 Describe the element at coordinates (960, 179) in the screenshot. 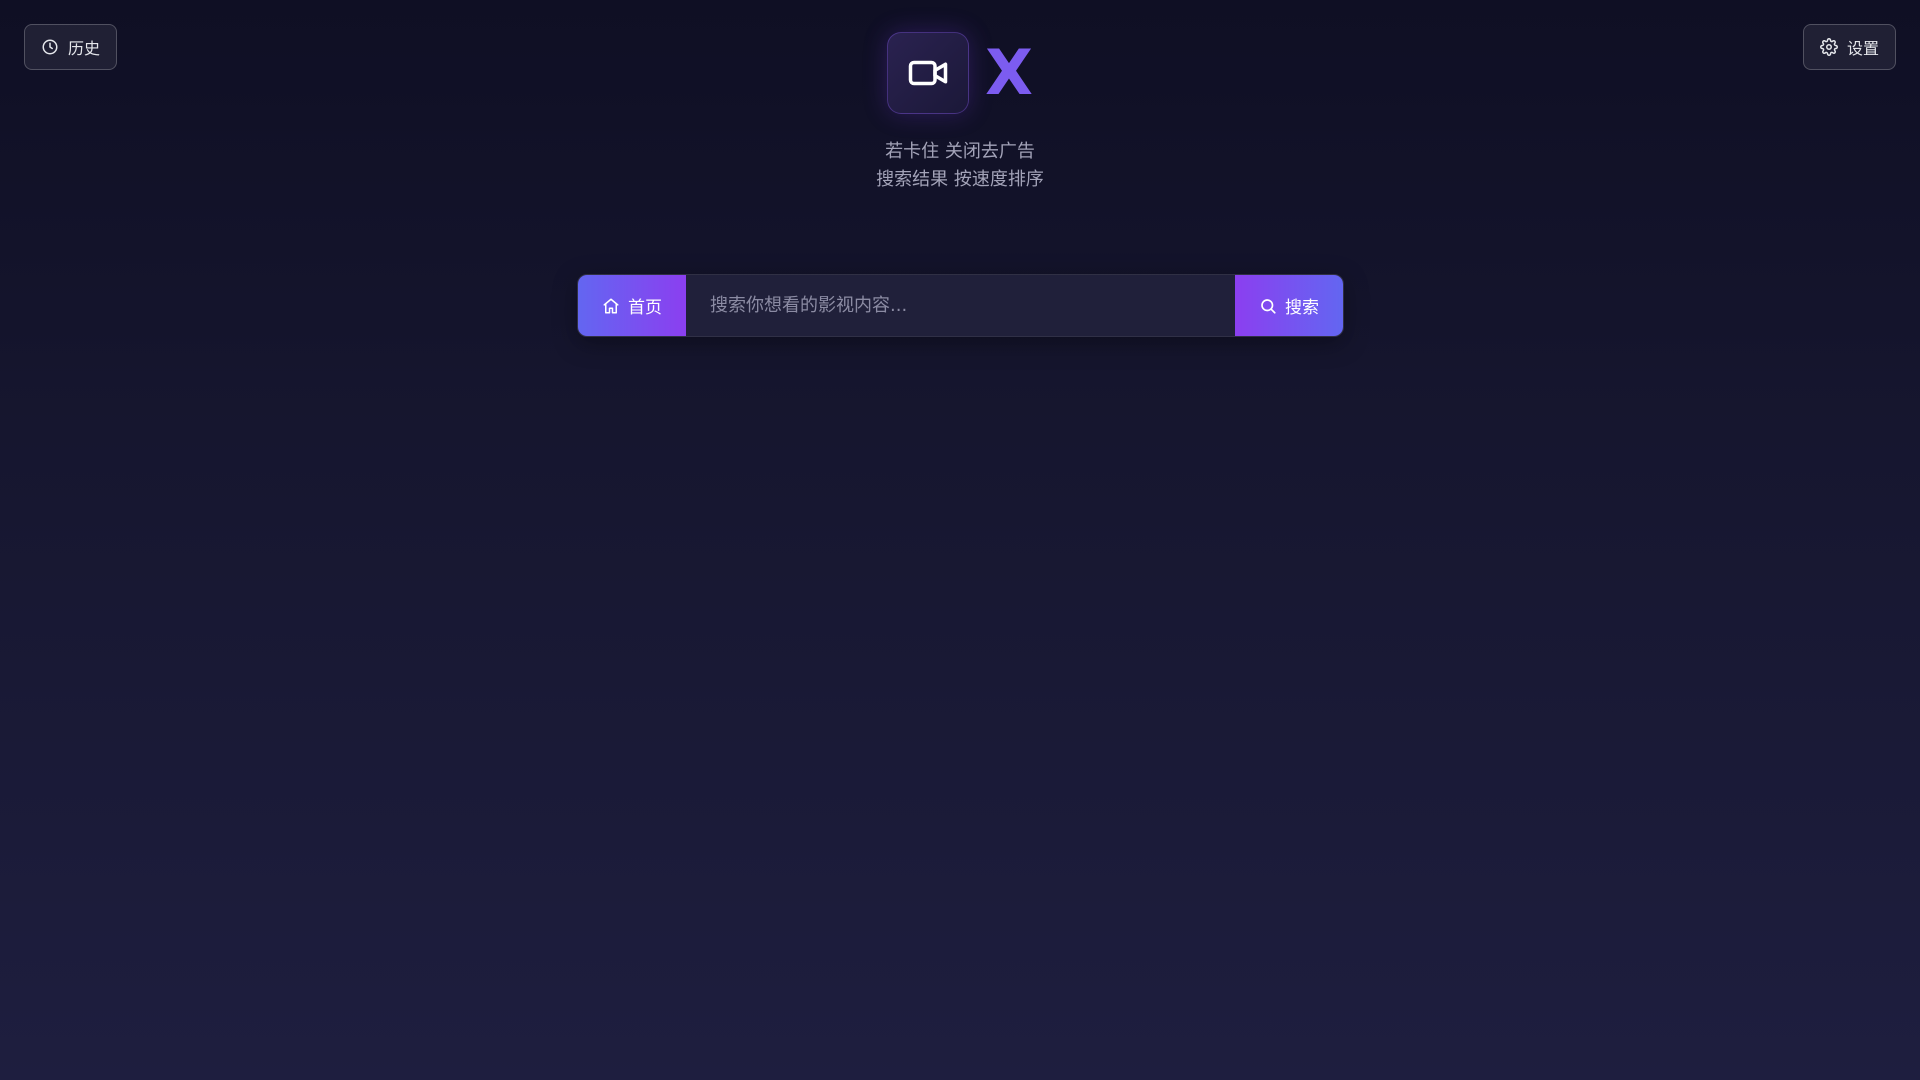

I see `subtitle-line-2: 搜索结果 按速度排序` at that location.